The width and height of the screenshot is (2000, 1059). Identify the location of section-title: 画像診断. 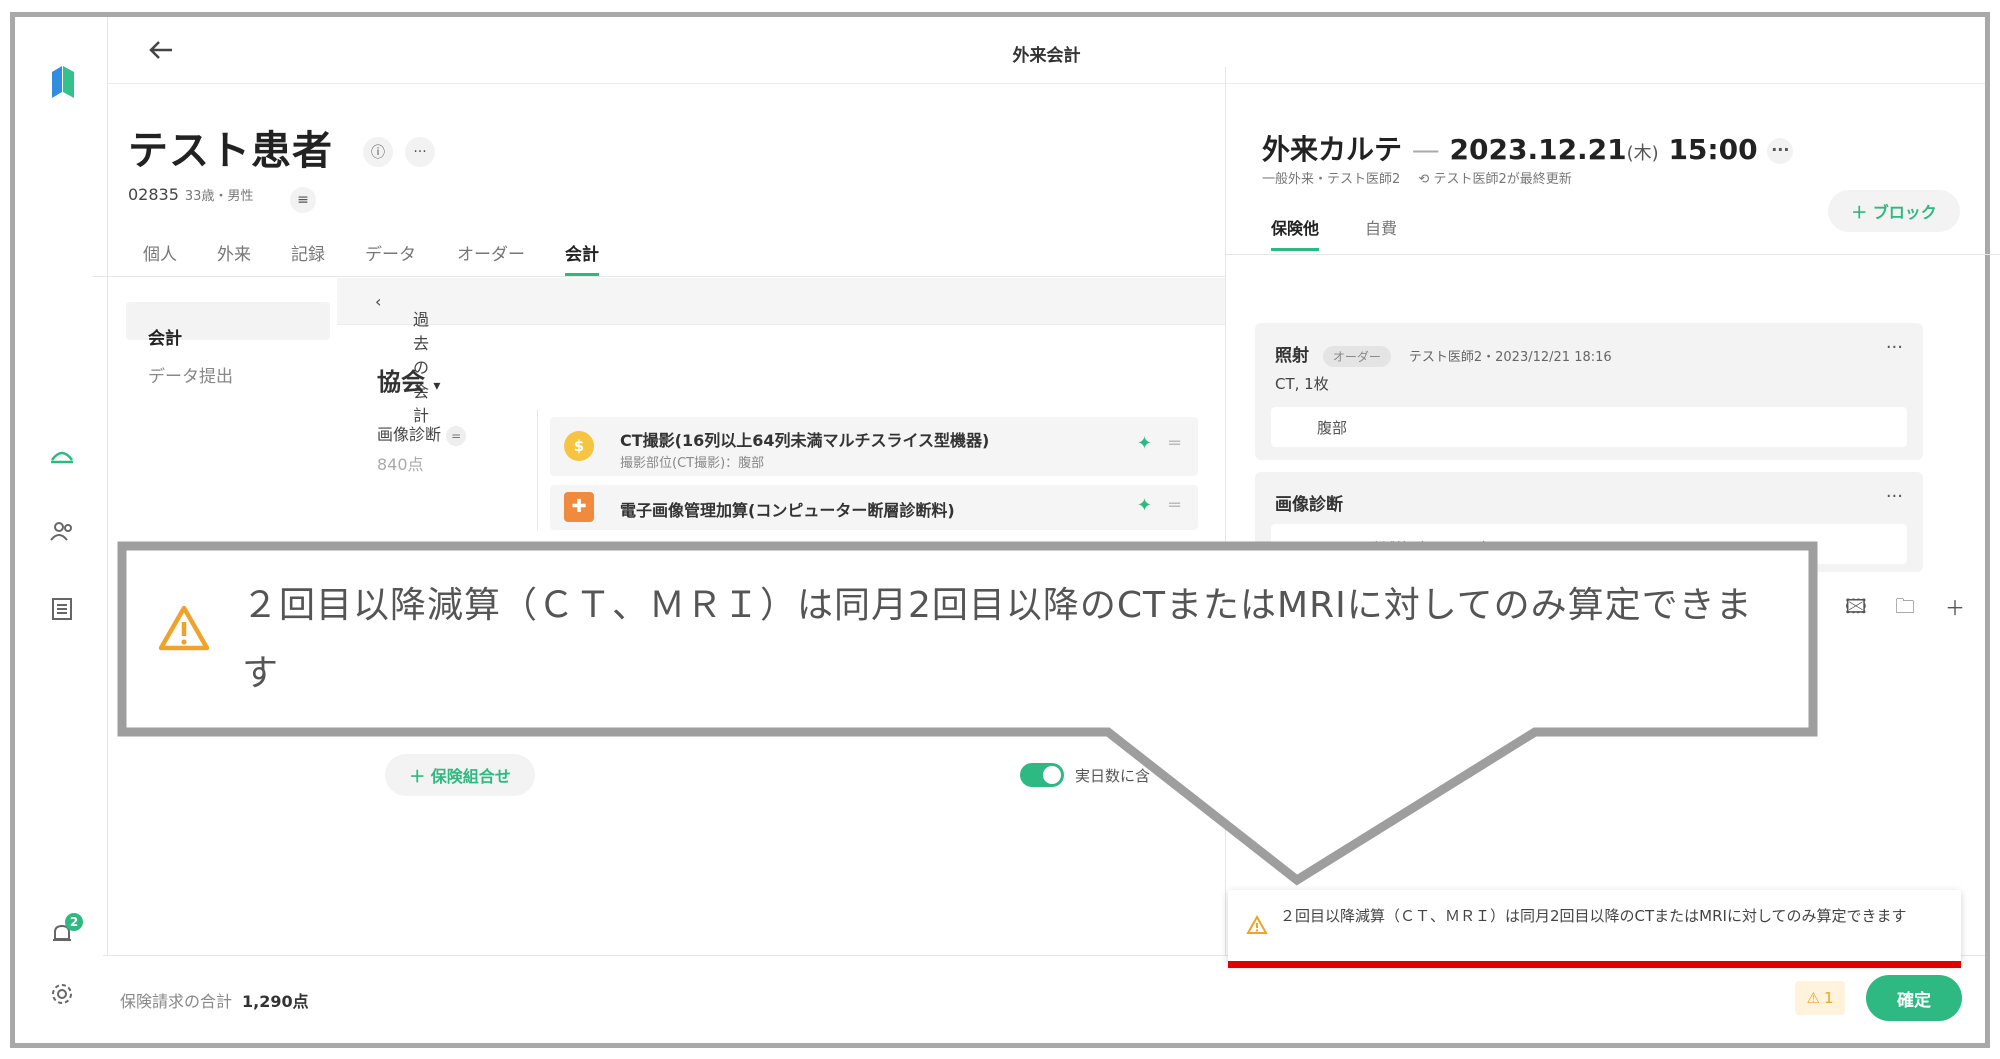
(409, 434).